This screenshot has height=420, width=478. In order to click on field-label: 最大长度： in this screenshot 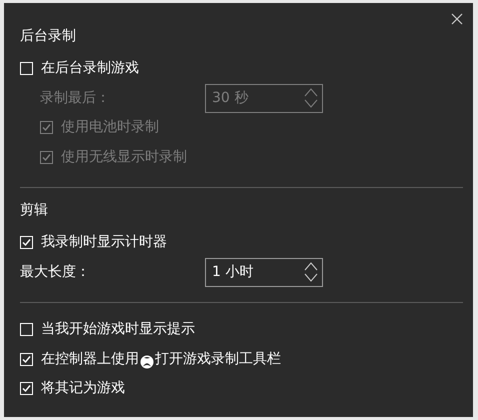, I will do `click(55, 272)`.